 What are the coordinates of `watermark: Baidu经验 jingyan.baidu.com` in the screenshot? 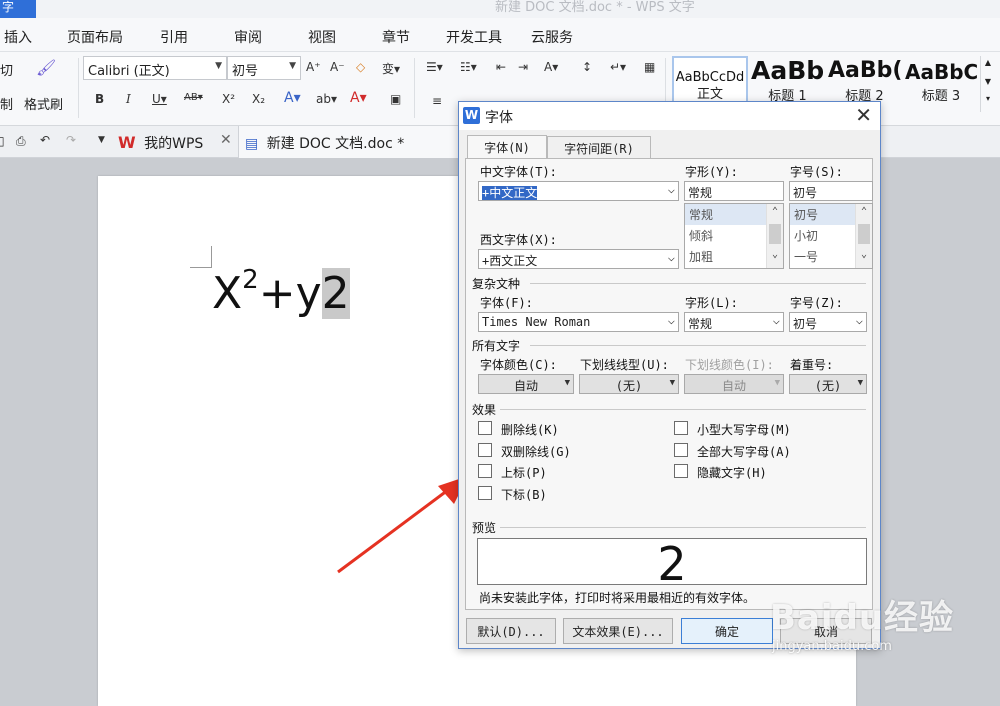 It's located at (862, 622).